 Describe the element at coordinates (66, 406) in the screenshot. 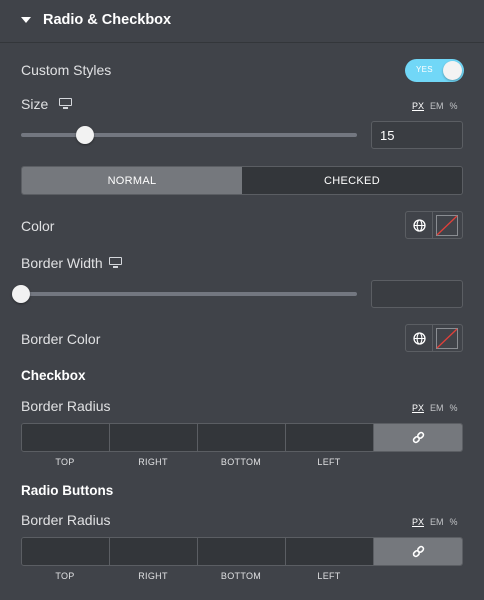

I see `checkbox-border-radius-label: Border Radius` at that location.